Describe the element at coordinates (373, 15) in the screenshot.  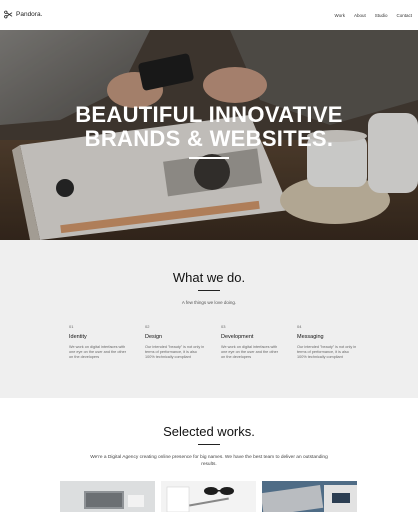
I see `nav-links: Work About Studio Contact` at that location.